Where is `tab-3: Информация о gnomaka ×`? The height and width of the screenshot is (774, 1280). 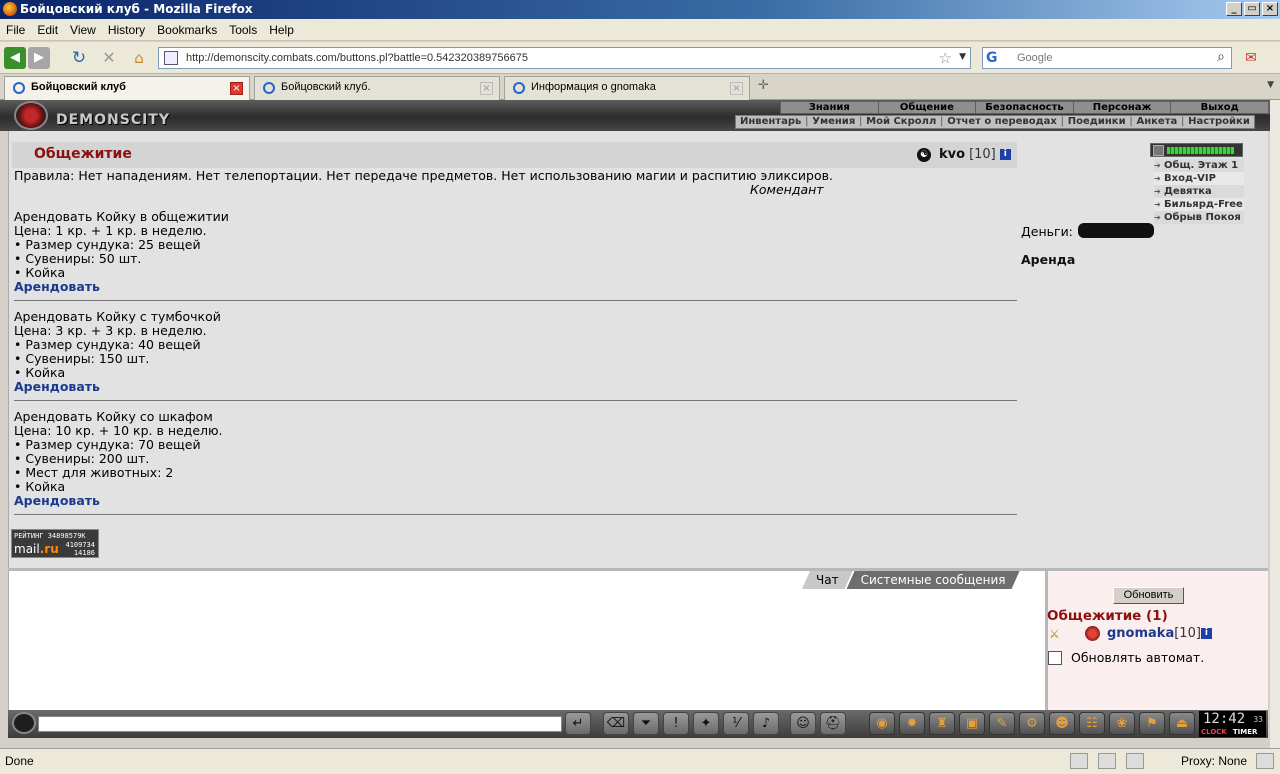
tab-3: Информация о gnomaka × is located at coordinates (627, 88).